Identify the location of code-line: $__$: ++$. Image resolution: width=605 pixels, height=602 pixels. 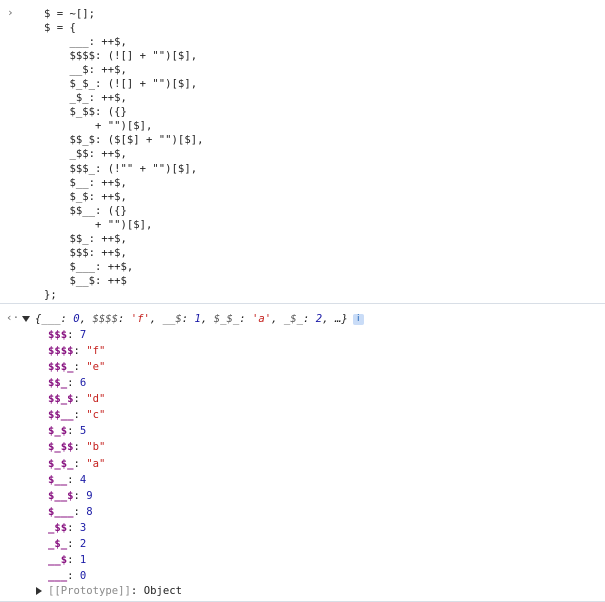
(85, 280).